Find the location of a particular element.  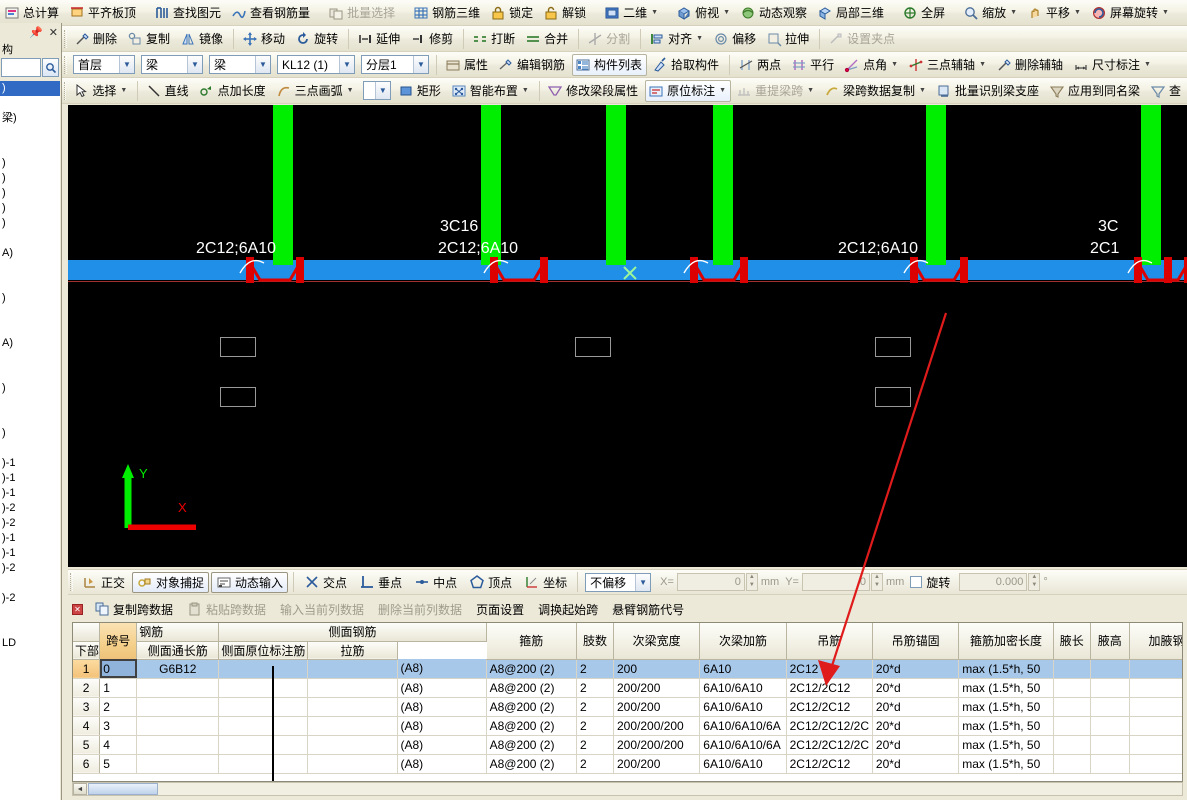

table-cell: 3 is located at coordinates (118, 726).